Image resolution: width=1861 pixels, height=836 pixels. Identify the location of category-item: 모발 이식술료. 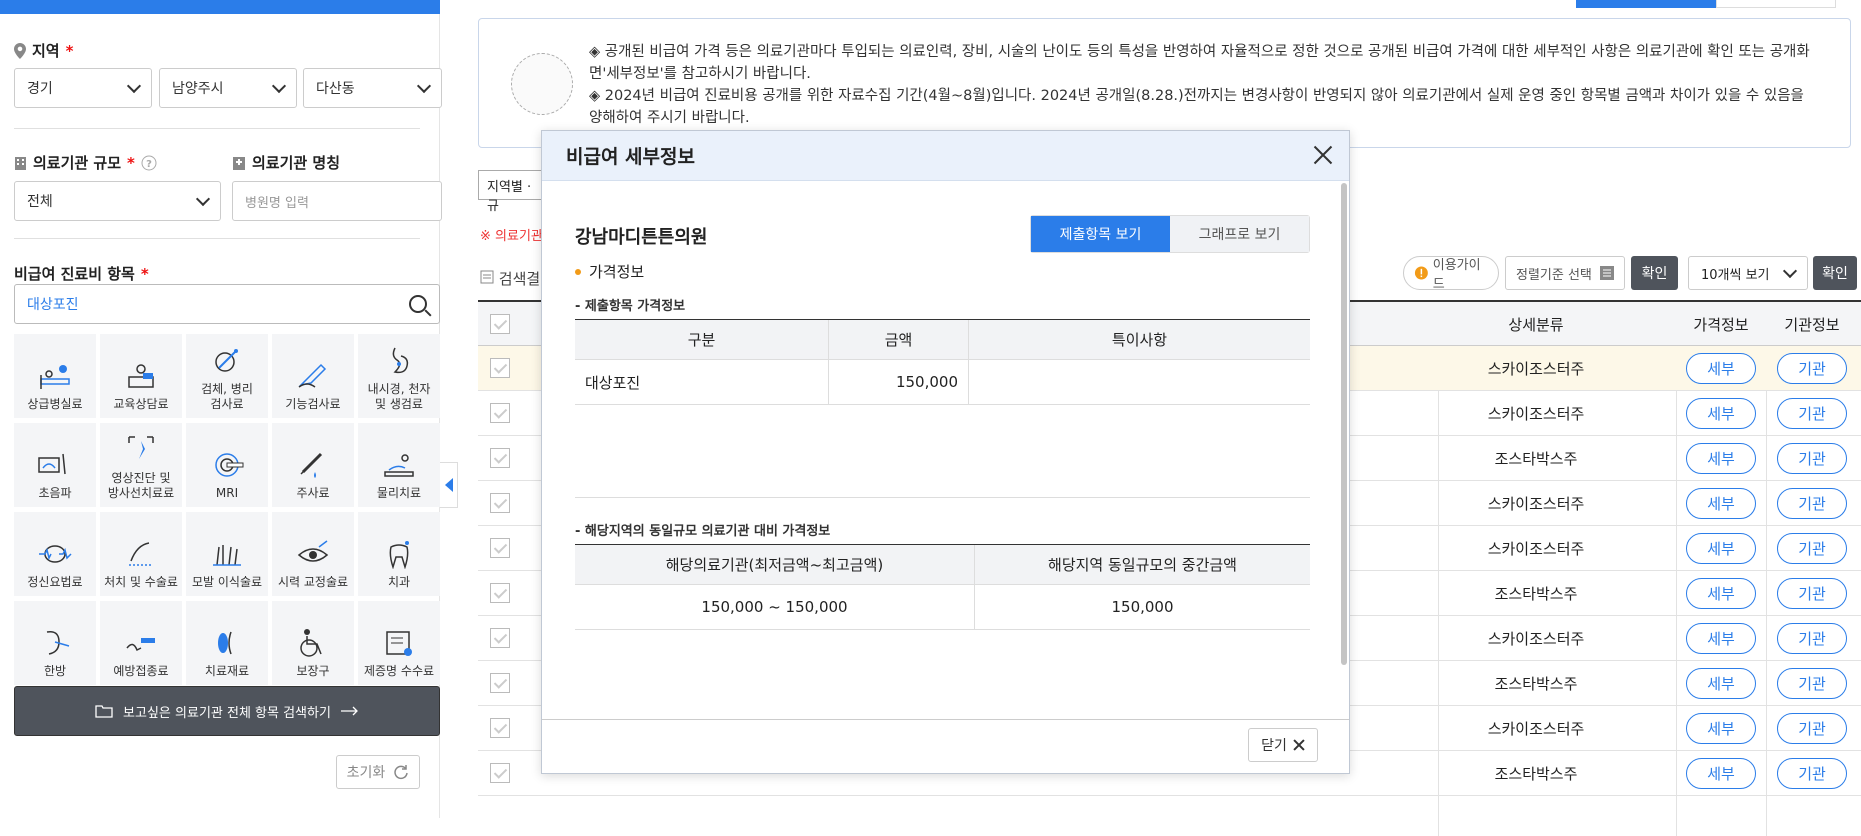
(227, 554).